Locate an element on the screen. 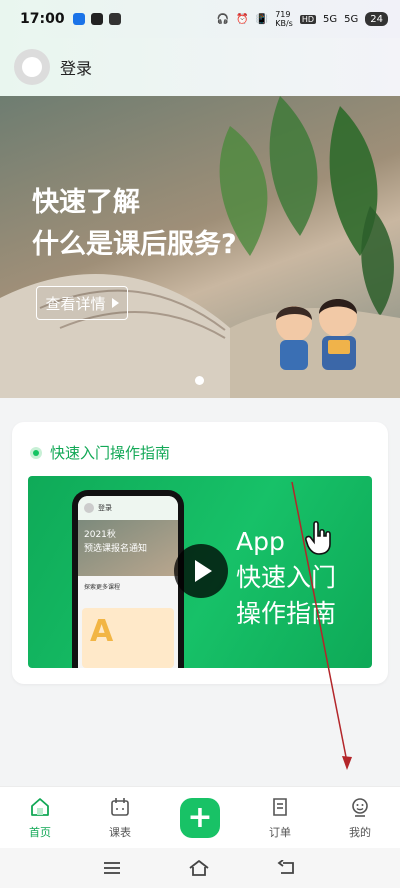 The image size is (400, 888). avatar-placeholder-icon is located at coordinates (32, 67).